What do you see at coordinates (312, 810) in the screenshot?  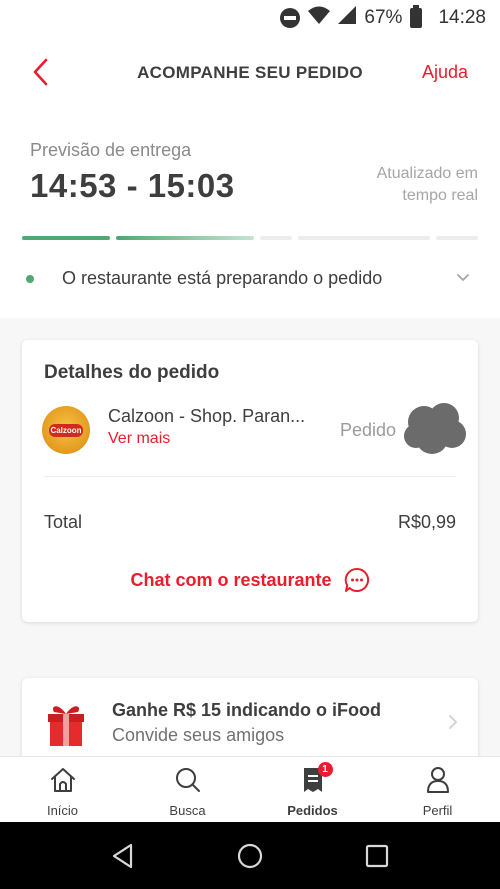 I see `tab-label: Pedidos` at bounding box center [312, 810].